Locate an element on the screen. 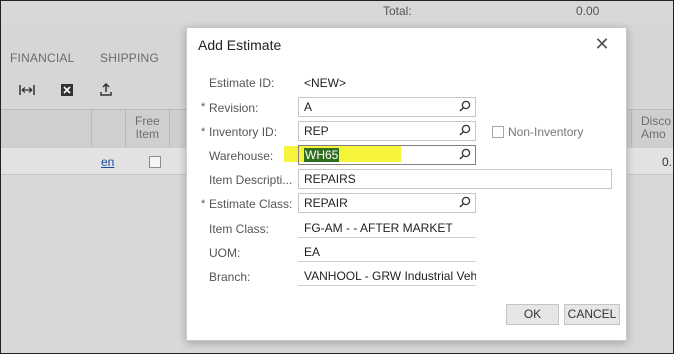 The height and width of the screenshot is (354, 674). uom-label: UOM: is located at coordinates (225, 253).